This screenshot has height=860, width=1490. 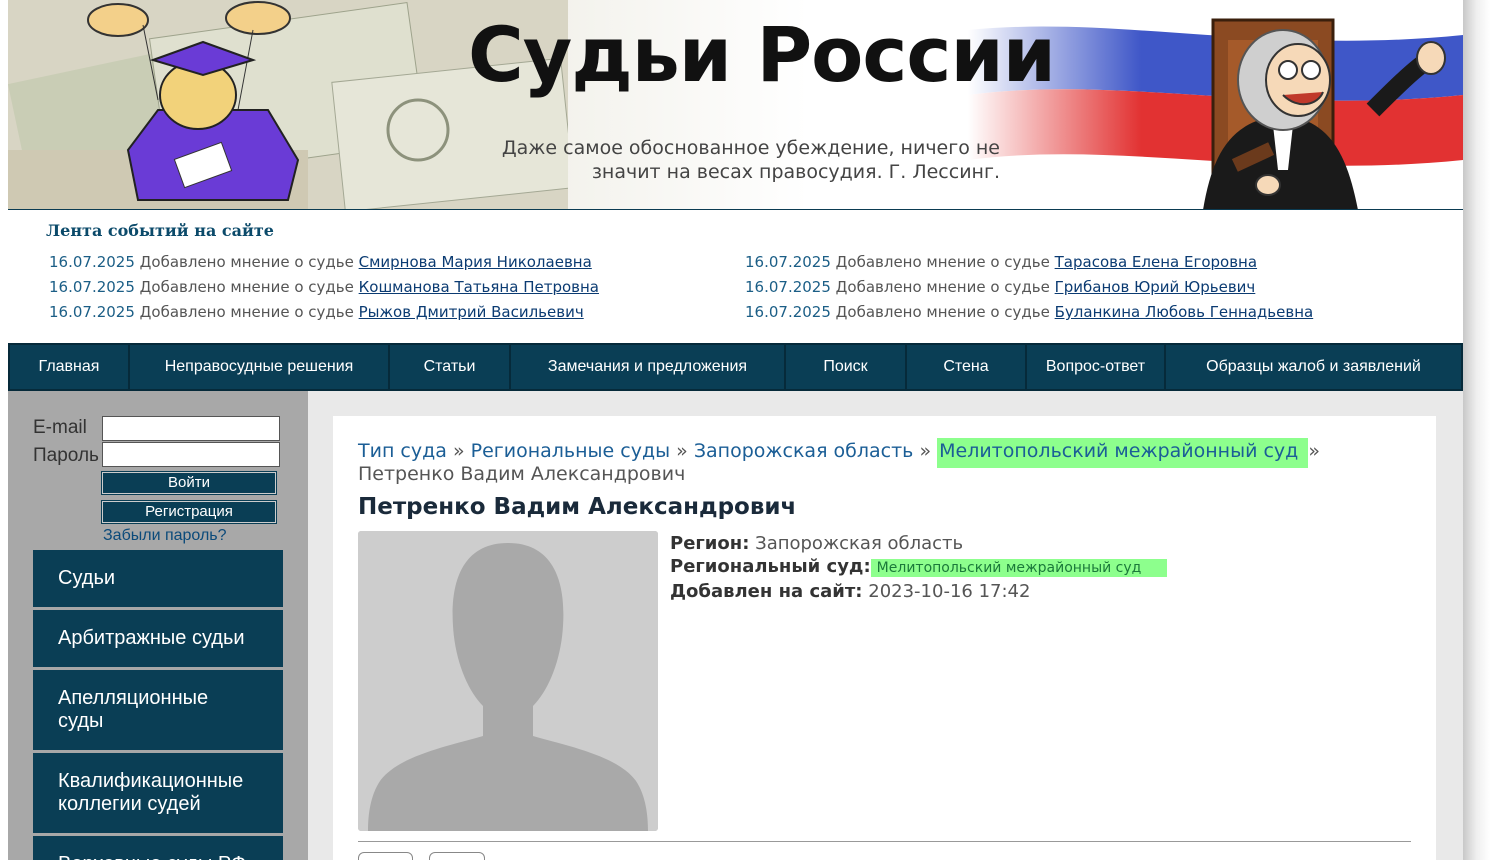 I want to click on added-row: Добавлен на сайт: 2023-10-16 17:42, so click(x=918, y=591).